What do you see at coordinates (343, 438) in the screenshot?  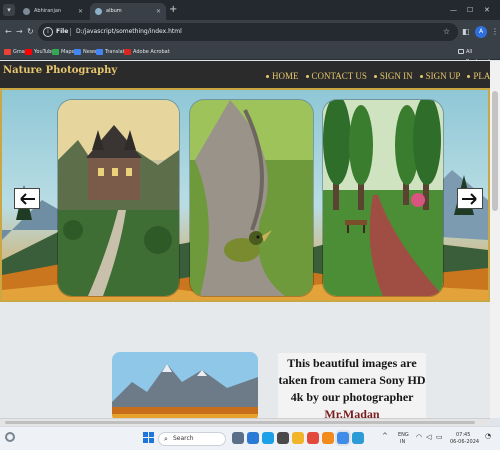 I see `chrome-icon` at bounding box center [343, 438].